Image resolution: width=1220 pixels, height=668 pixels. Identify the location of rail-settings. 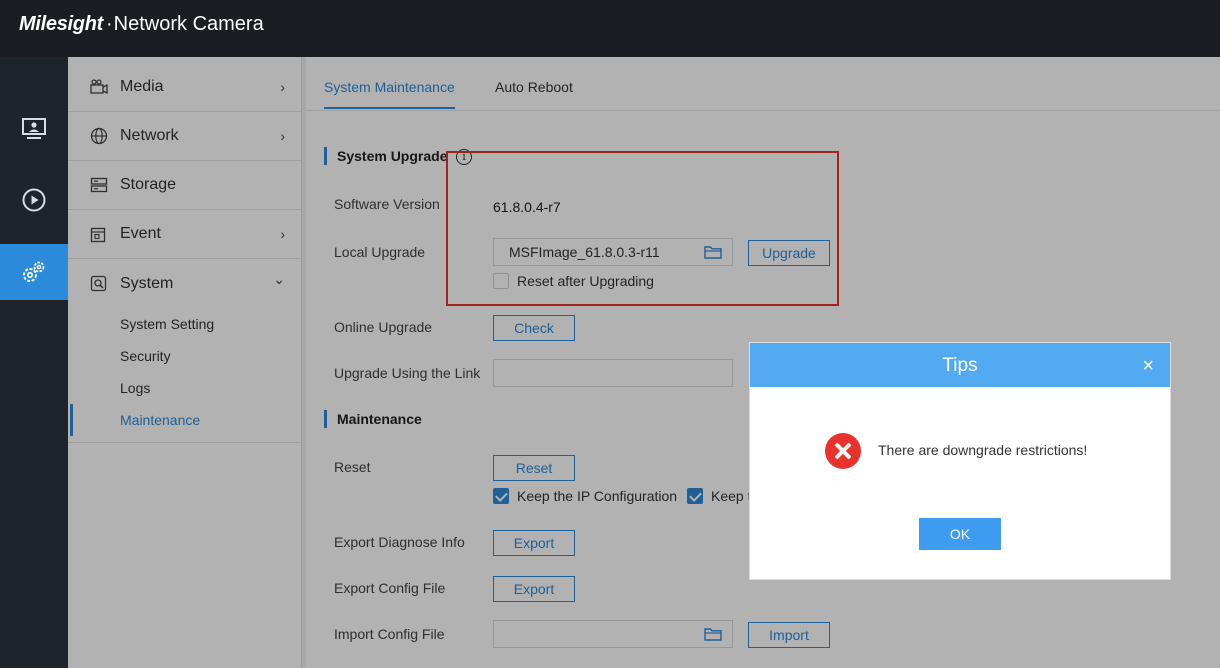
(34, 272).